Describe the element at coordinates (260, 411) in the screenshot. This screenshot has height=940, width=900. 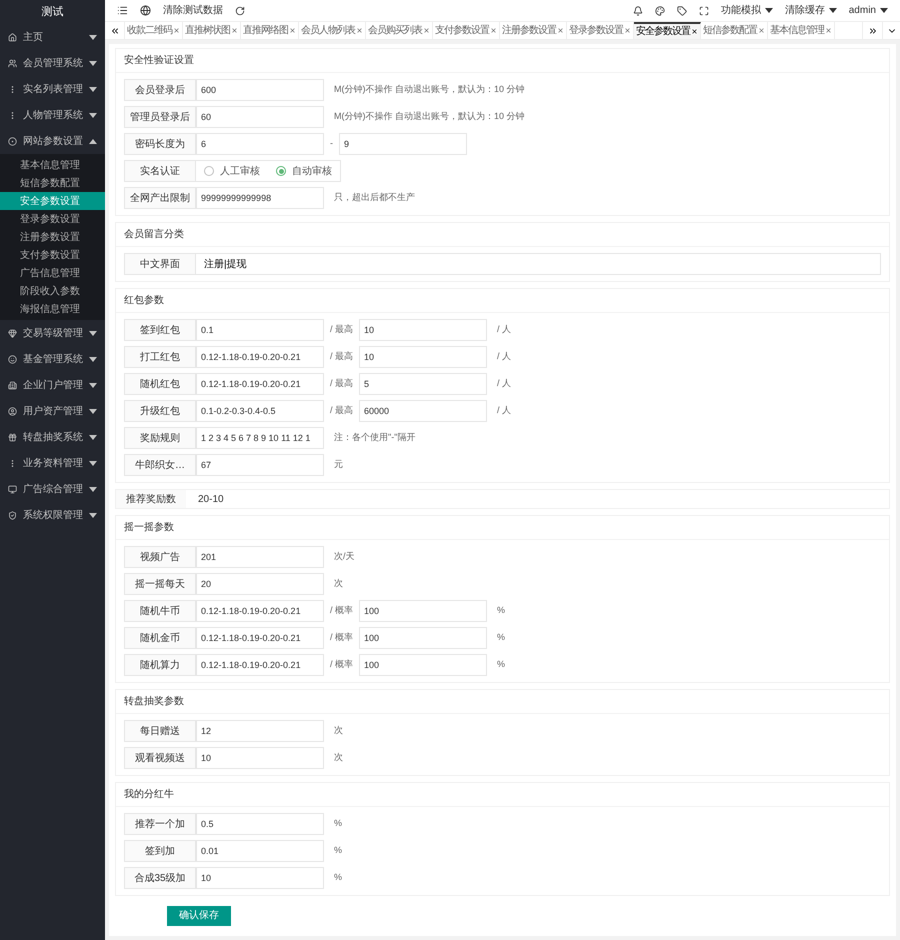
I see `input-field: 0.1-0.2-0.3-0.4-0.5` at that location.